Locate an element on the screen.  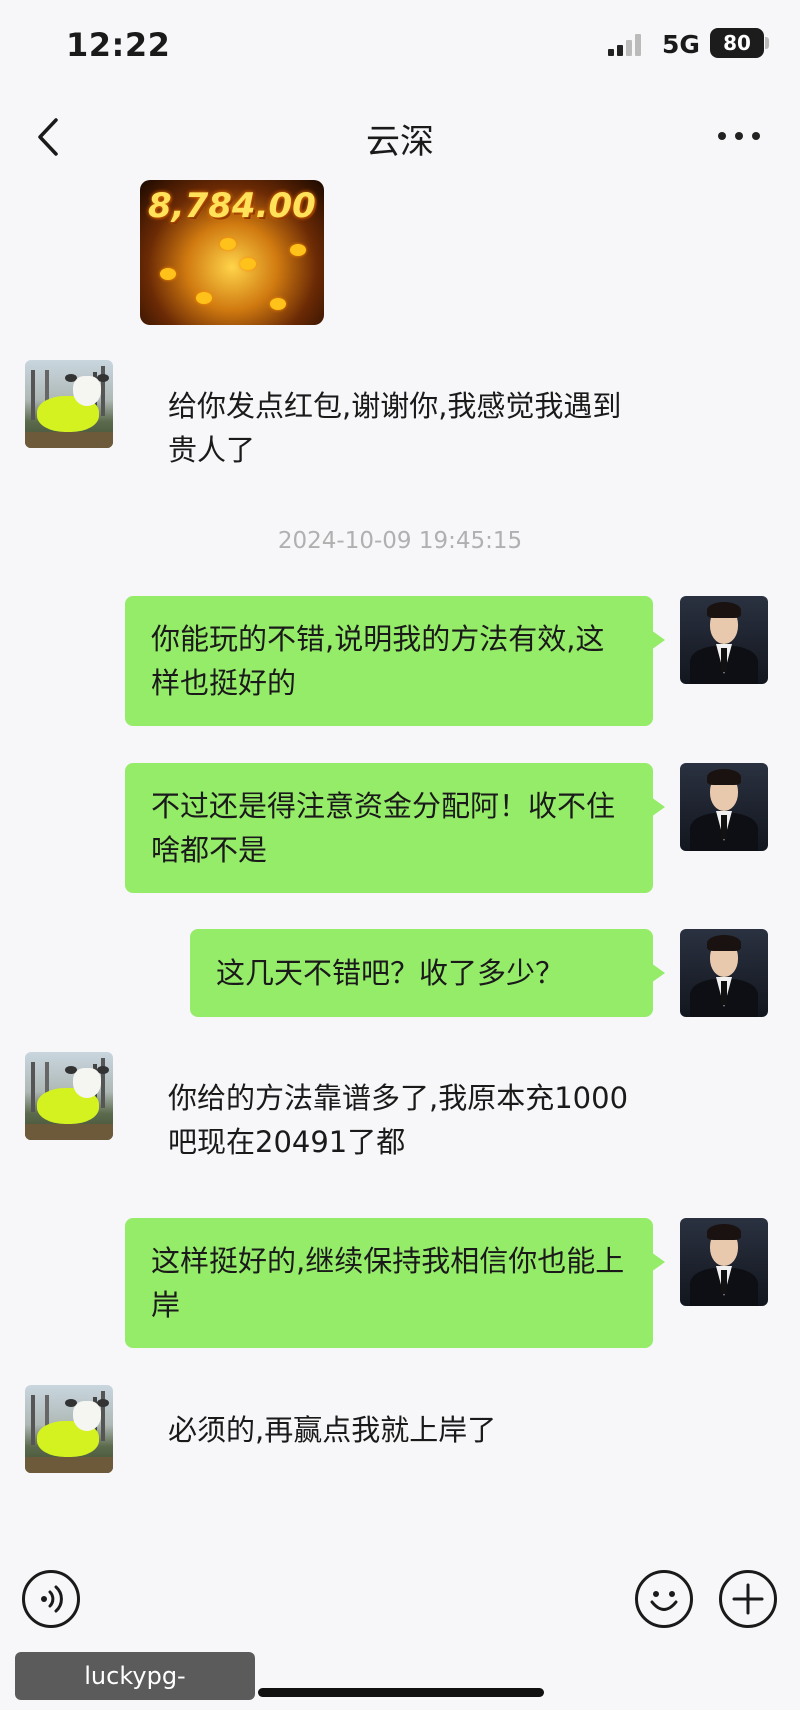
outgoing-message-bubble: 这几天不错吧？收了多少？ is located at coordinates (427, 973).